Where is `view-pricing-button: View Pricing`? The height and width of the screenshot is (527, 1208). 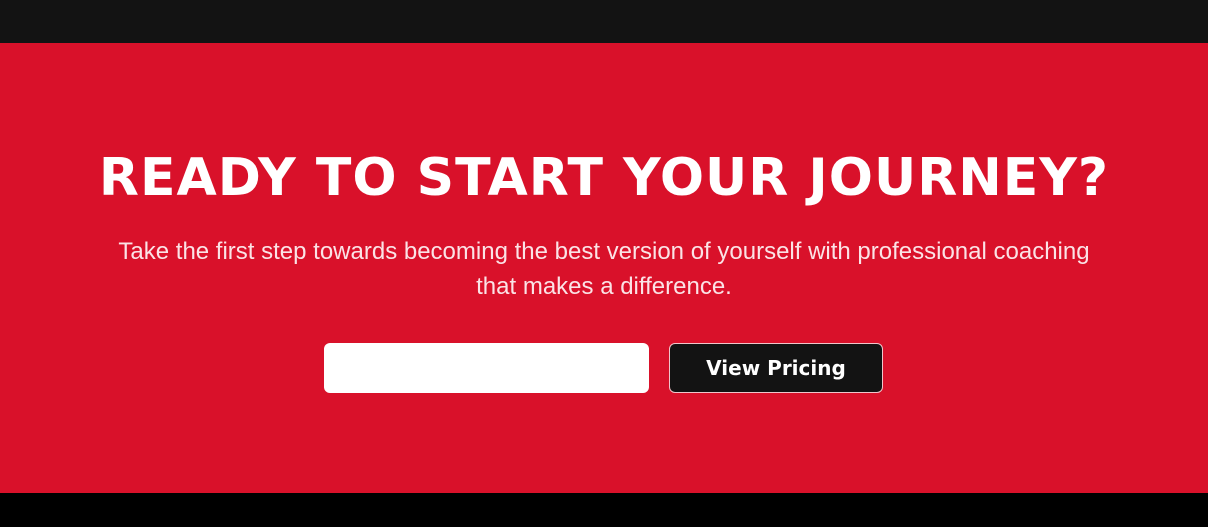 view-pricing-button: View Pricing is located at coordinates (776, 368).